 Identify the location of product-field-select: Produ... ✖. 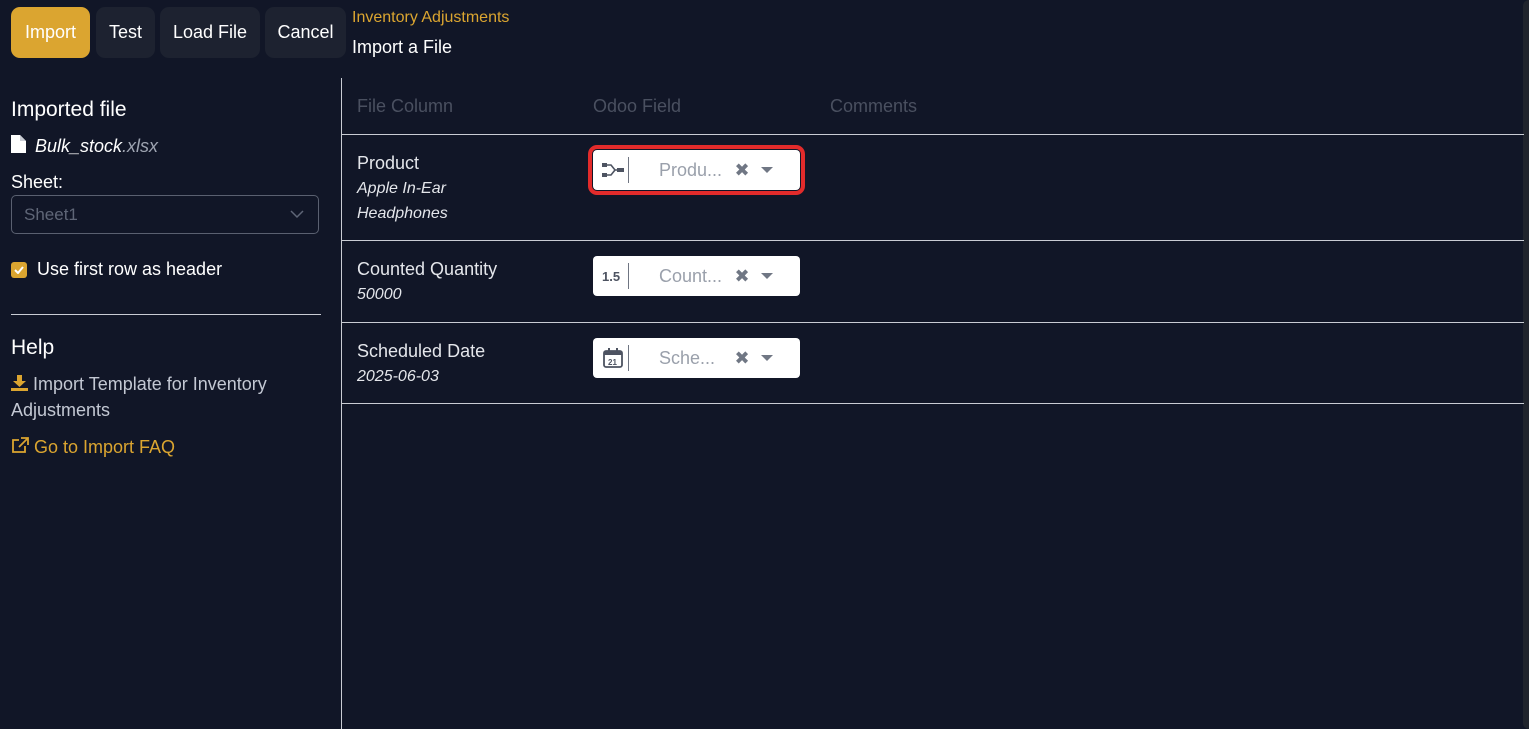
(696, 170).